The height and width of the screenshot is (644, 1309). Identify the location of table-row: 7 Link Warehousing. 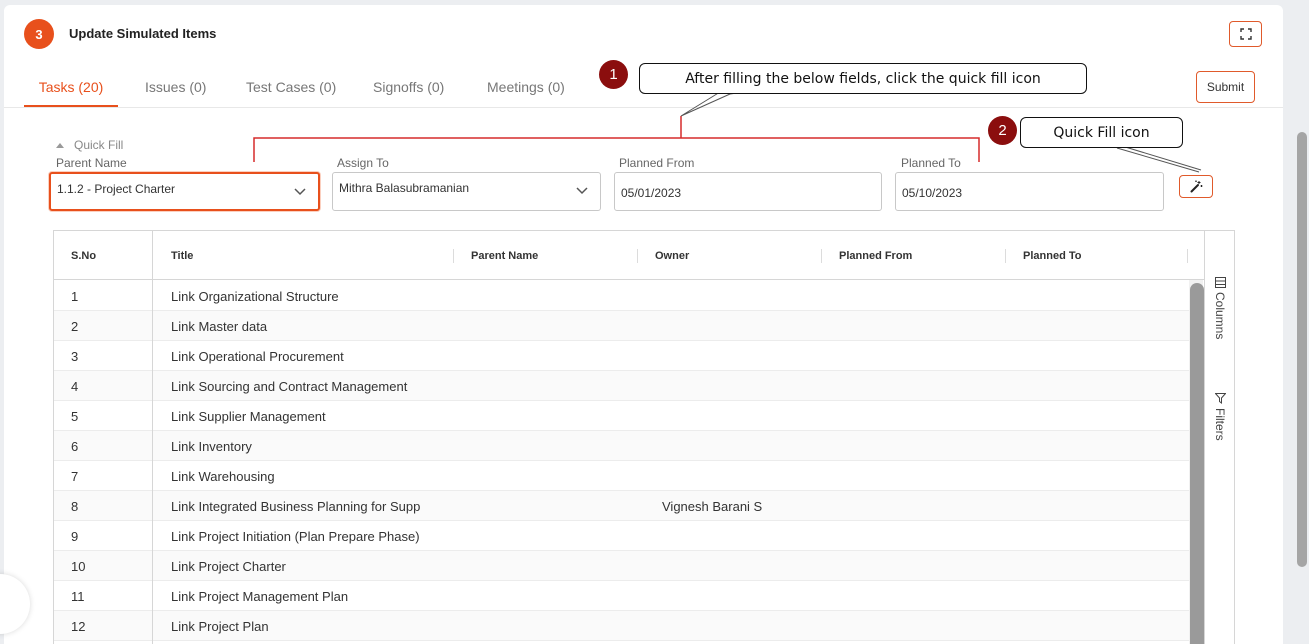
(621, 476).